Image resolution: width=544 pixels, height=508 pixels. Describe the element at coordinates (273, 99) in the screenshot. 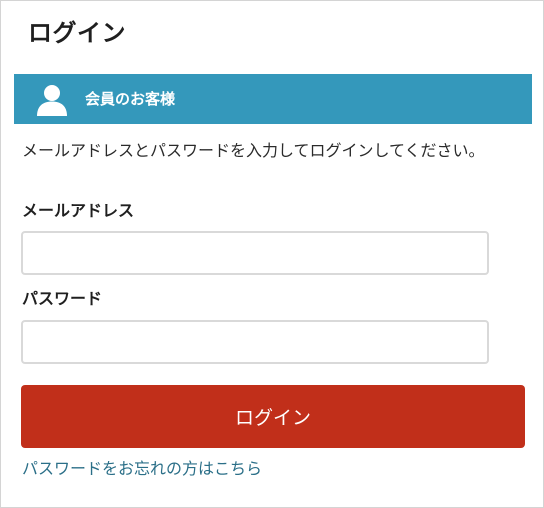

I see `member-section-header: 会員のお客様` at that location.